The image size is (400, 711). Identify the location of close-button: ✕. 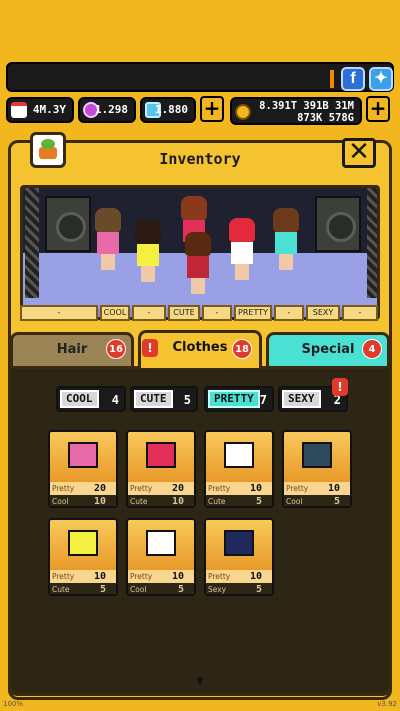
(359, 153).